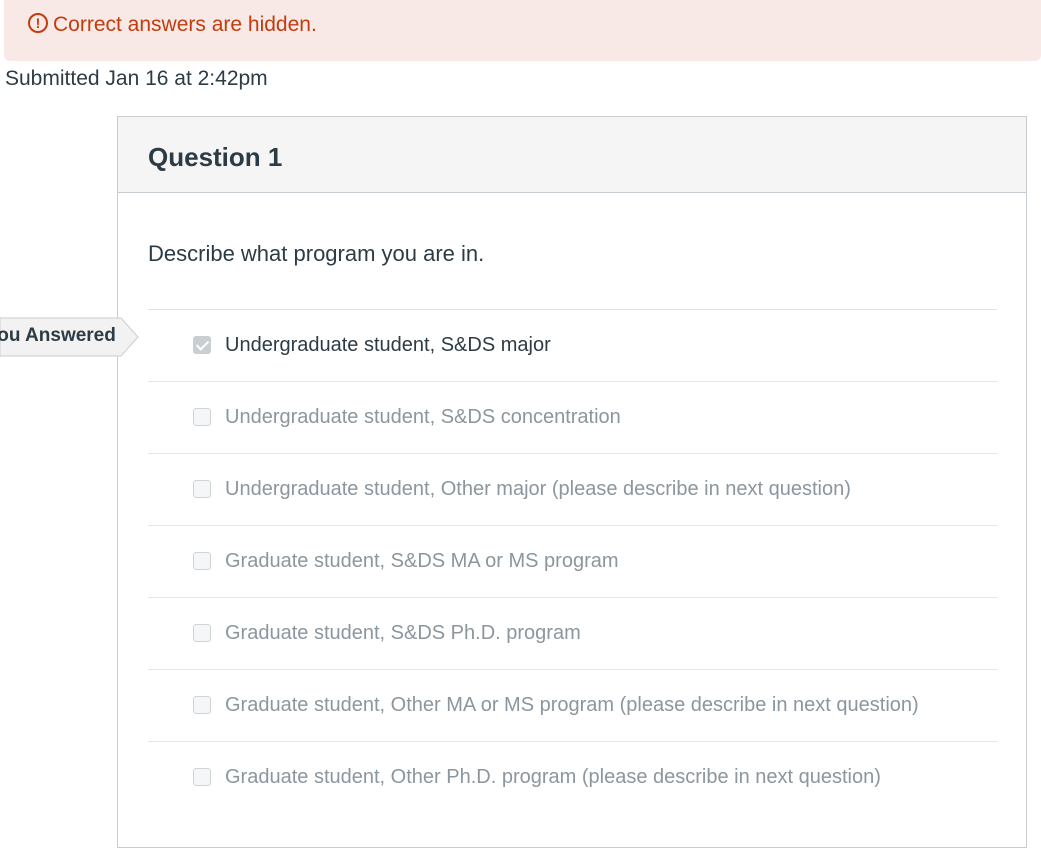  I want to click on correct-answers-hidden-alert: ! Correct answers are hidden., so click(522, 30).